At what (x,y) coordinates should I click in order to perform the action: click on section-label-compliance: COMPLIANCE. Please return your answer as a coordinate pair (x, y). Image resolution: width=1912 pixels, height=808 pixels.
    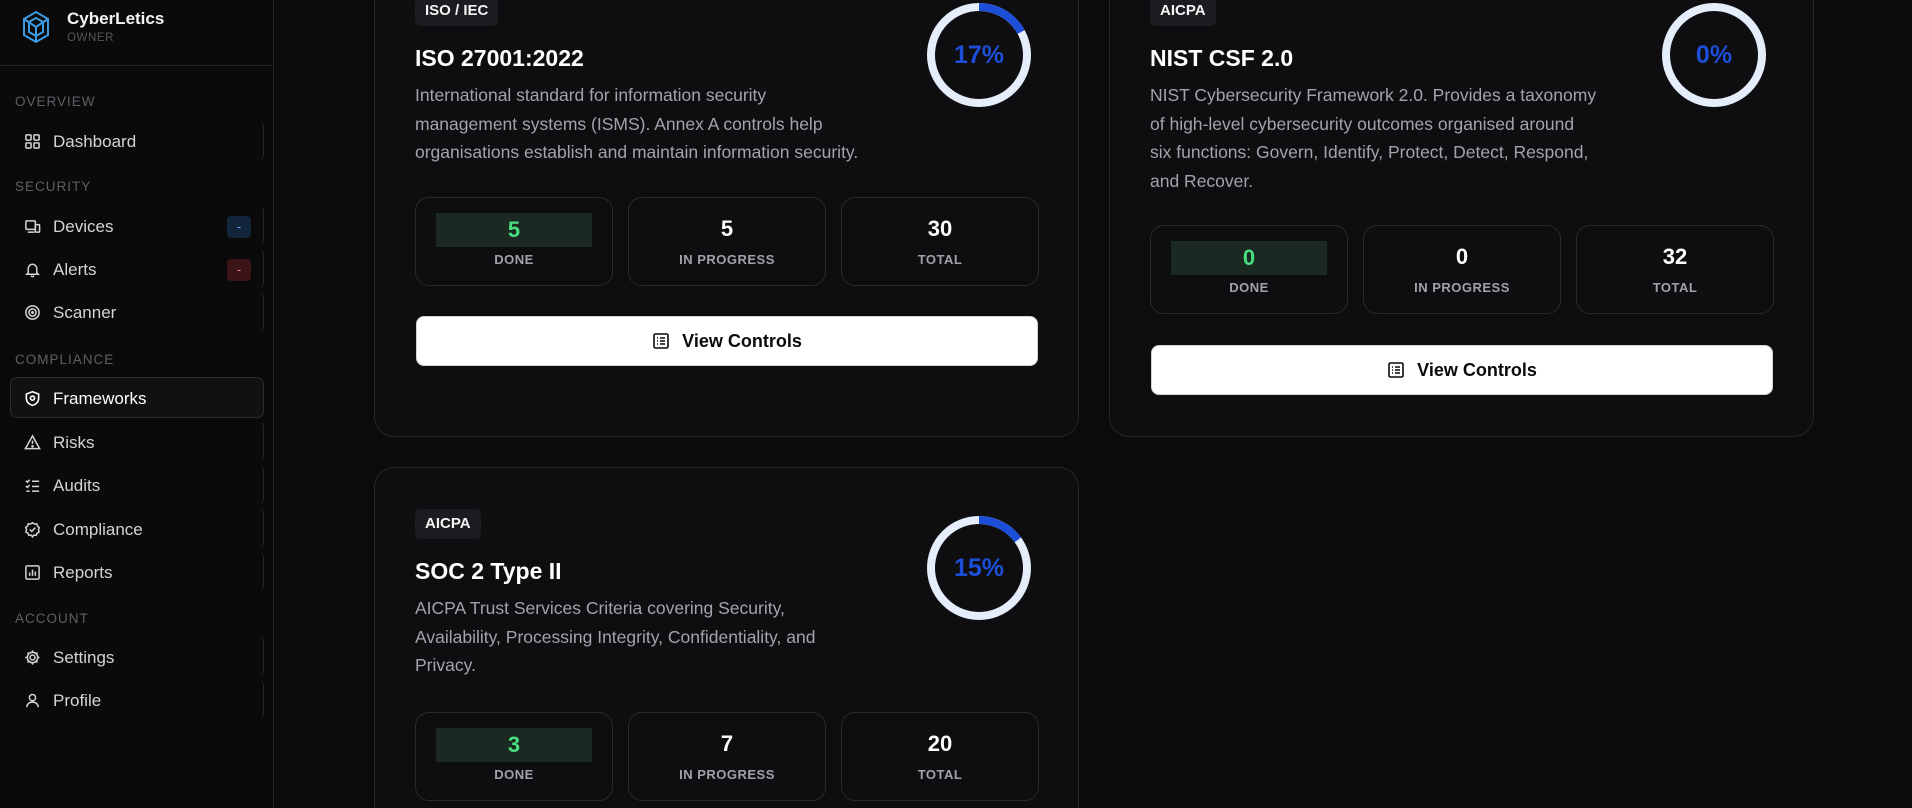
    Looking at the image, I should click on (65, 359).